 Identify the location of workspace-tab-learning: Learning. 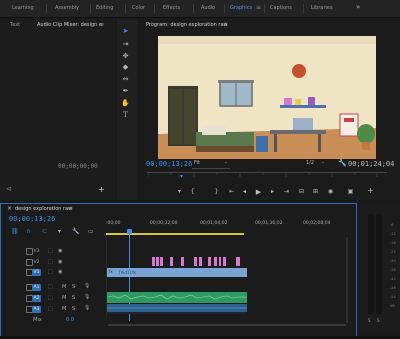
(23, 8).